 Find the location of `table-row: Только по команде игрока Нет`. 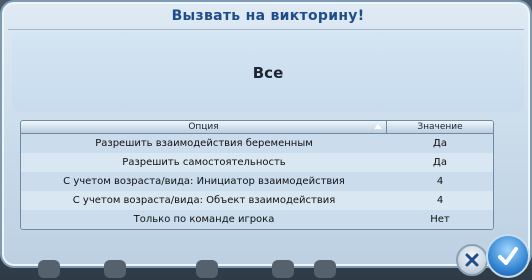

table-row: Только по команде игрока Нет is located at coordinates (257, 219).